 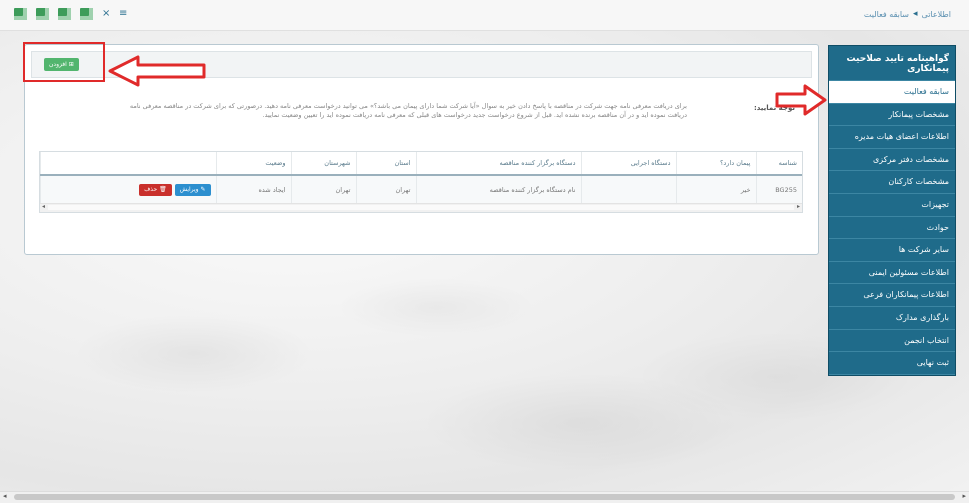 I want to click on sidebar-title: گواهینامه تایید صلاحیت پیمانکاری, so click(x=892, y=63).